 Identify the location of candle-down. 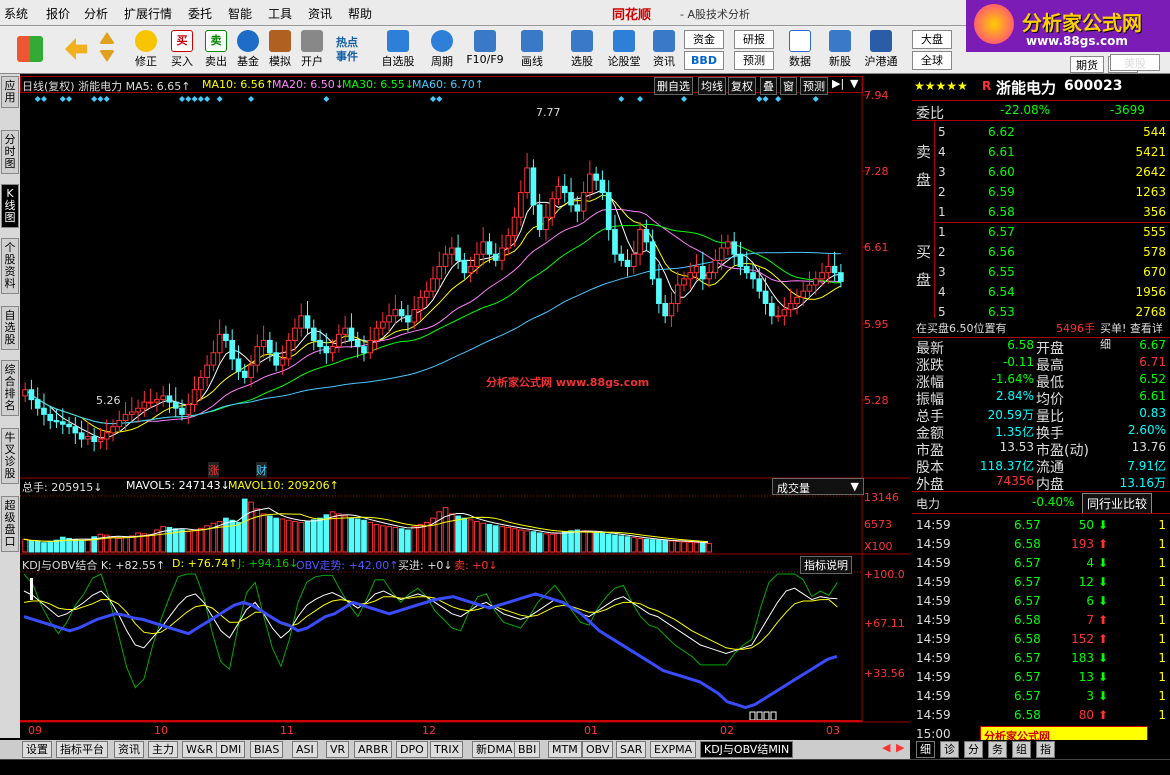
(464, 266).